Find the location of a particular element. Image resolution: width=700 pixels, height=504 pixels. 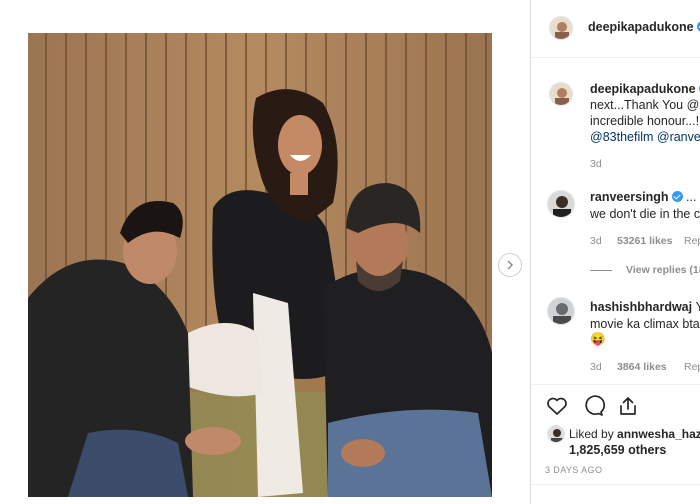

caption-username-text: deepikapadukone is located at coordinates (643, 89).